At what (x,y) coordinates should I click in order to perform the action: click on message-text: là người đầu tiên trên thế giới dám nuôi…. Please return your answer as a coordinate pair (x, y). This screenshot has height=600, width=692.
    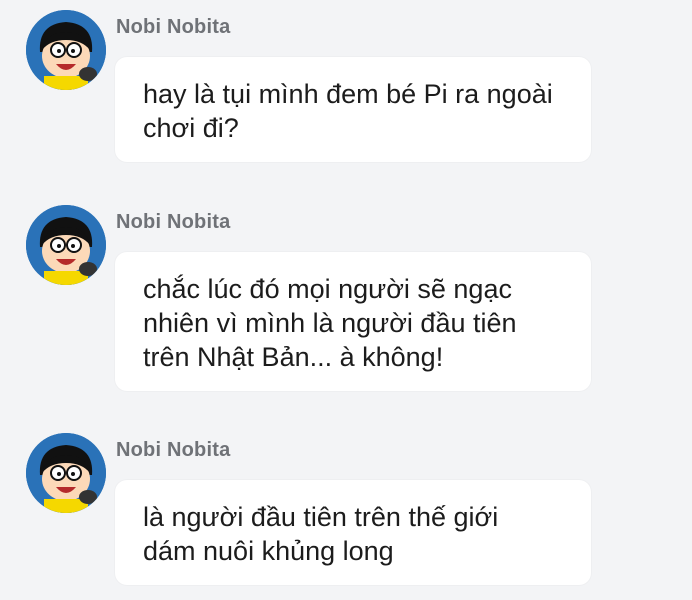
    Looking at the image, I should click on (321, 534).